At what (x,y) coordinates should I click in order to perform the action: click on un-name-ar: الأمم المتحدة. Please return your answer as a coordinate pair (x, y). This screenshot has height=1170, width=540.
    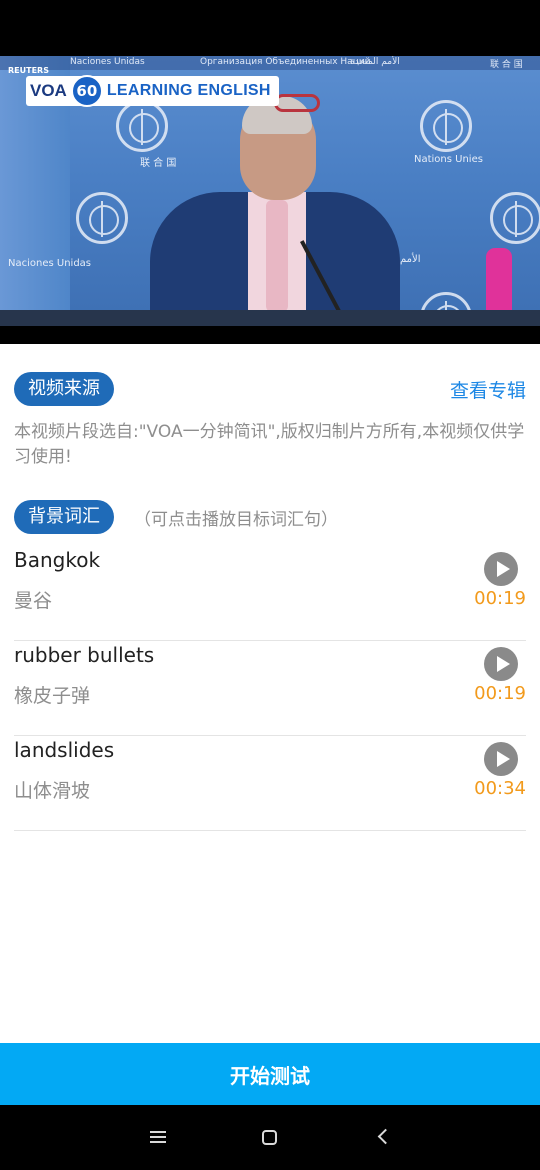
    Looking at the image, I should click on (375, 62).